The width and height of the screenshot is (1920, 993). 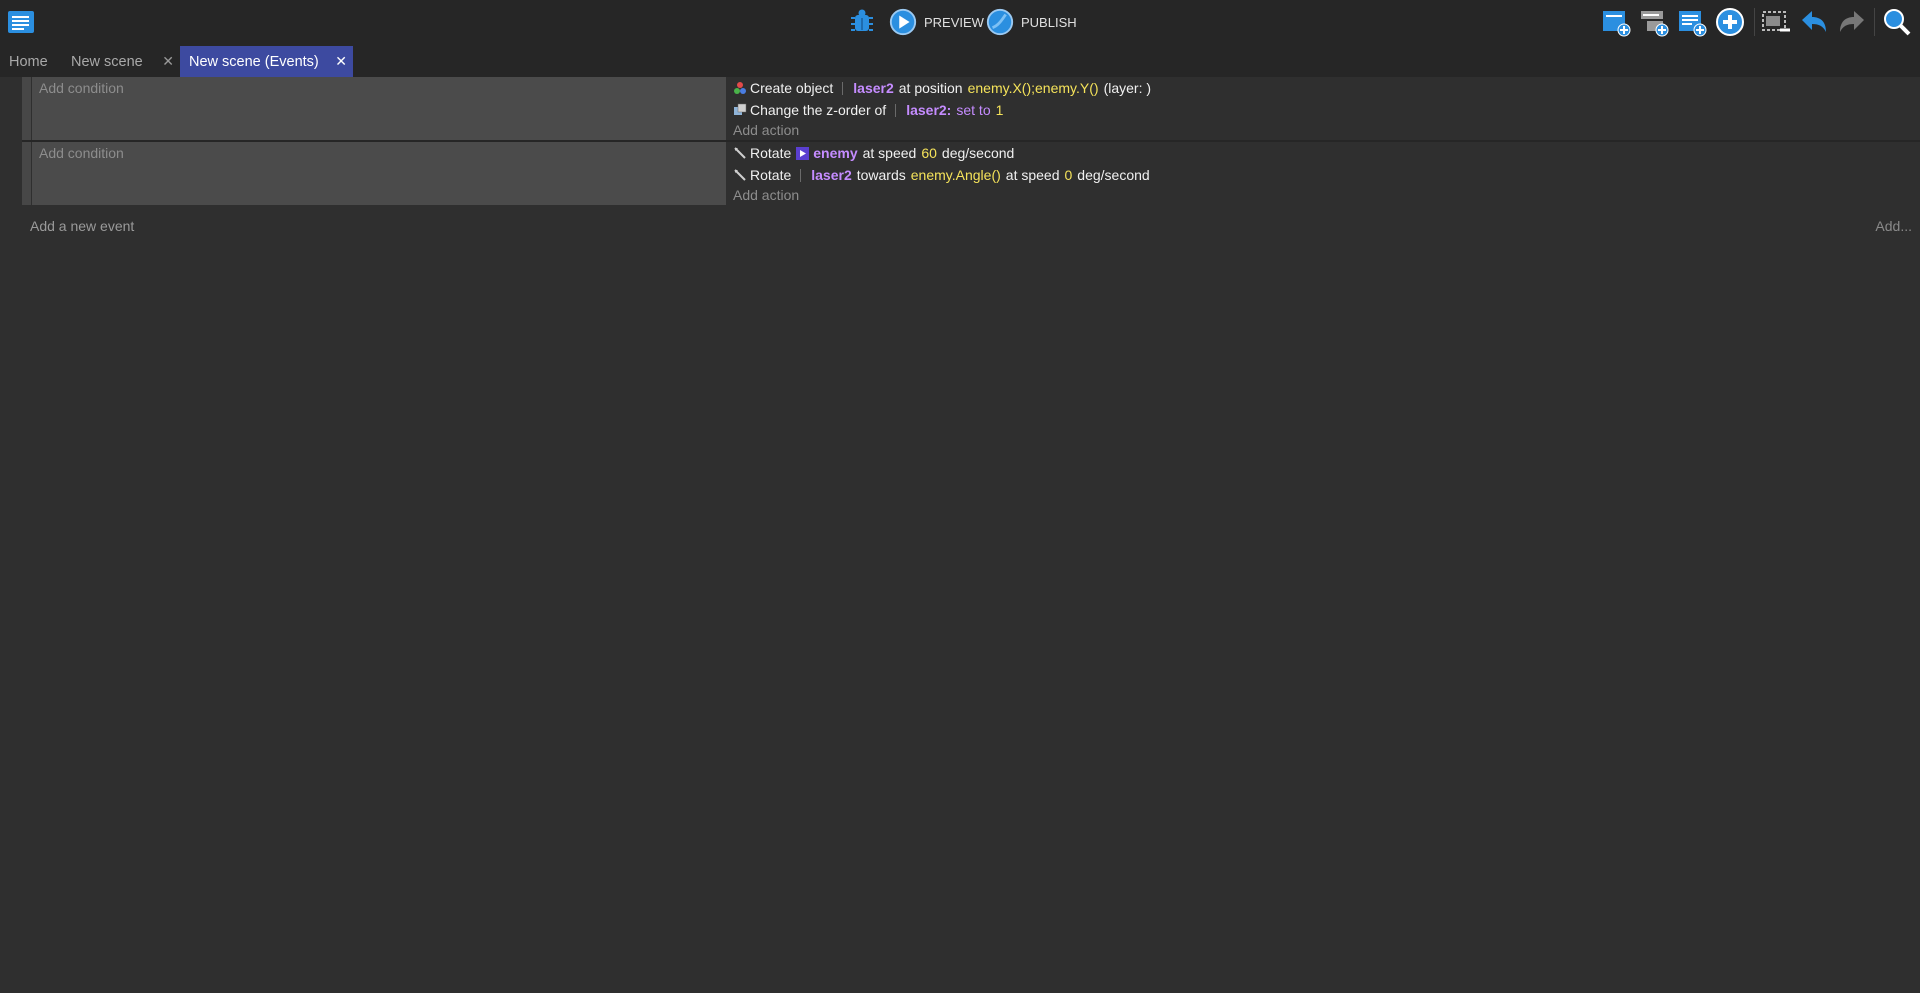 What do you see at coordinates (929, 110) in the screenshot?
I see `object-name: laser2:` at bounding box center [929, 110].